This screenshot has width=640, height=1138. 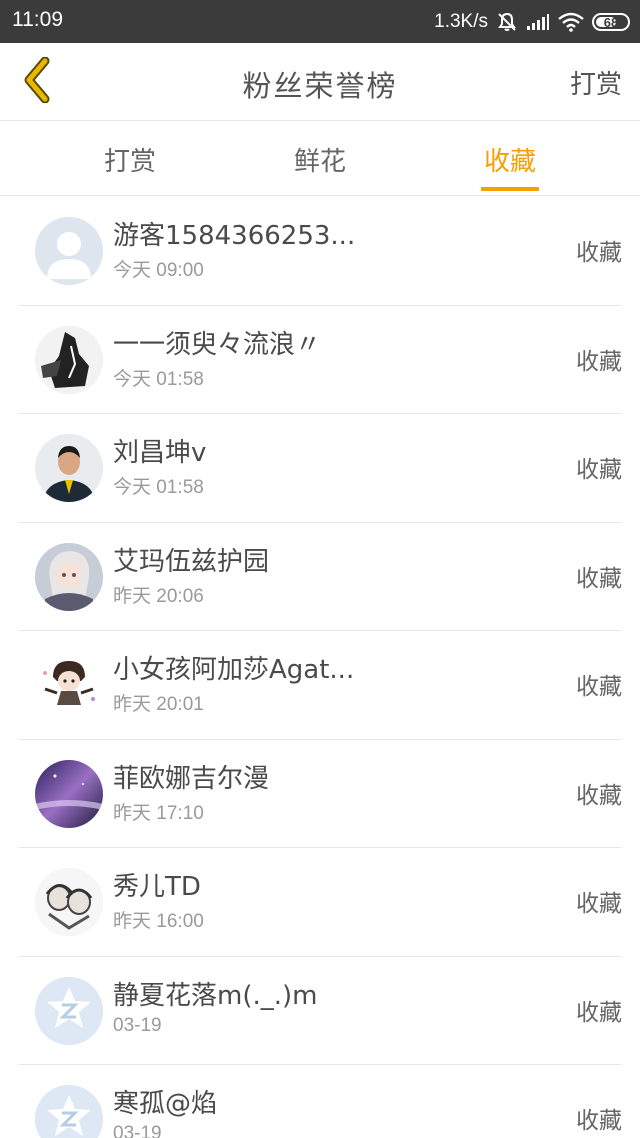 I want to click on network-speed: 1.3K/s, so click(x=461, y=21).